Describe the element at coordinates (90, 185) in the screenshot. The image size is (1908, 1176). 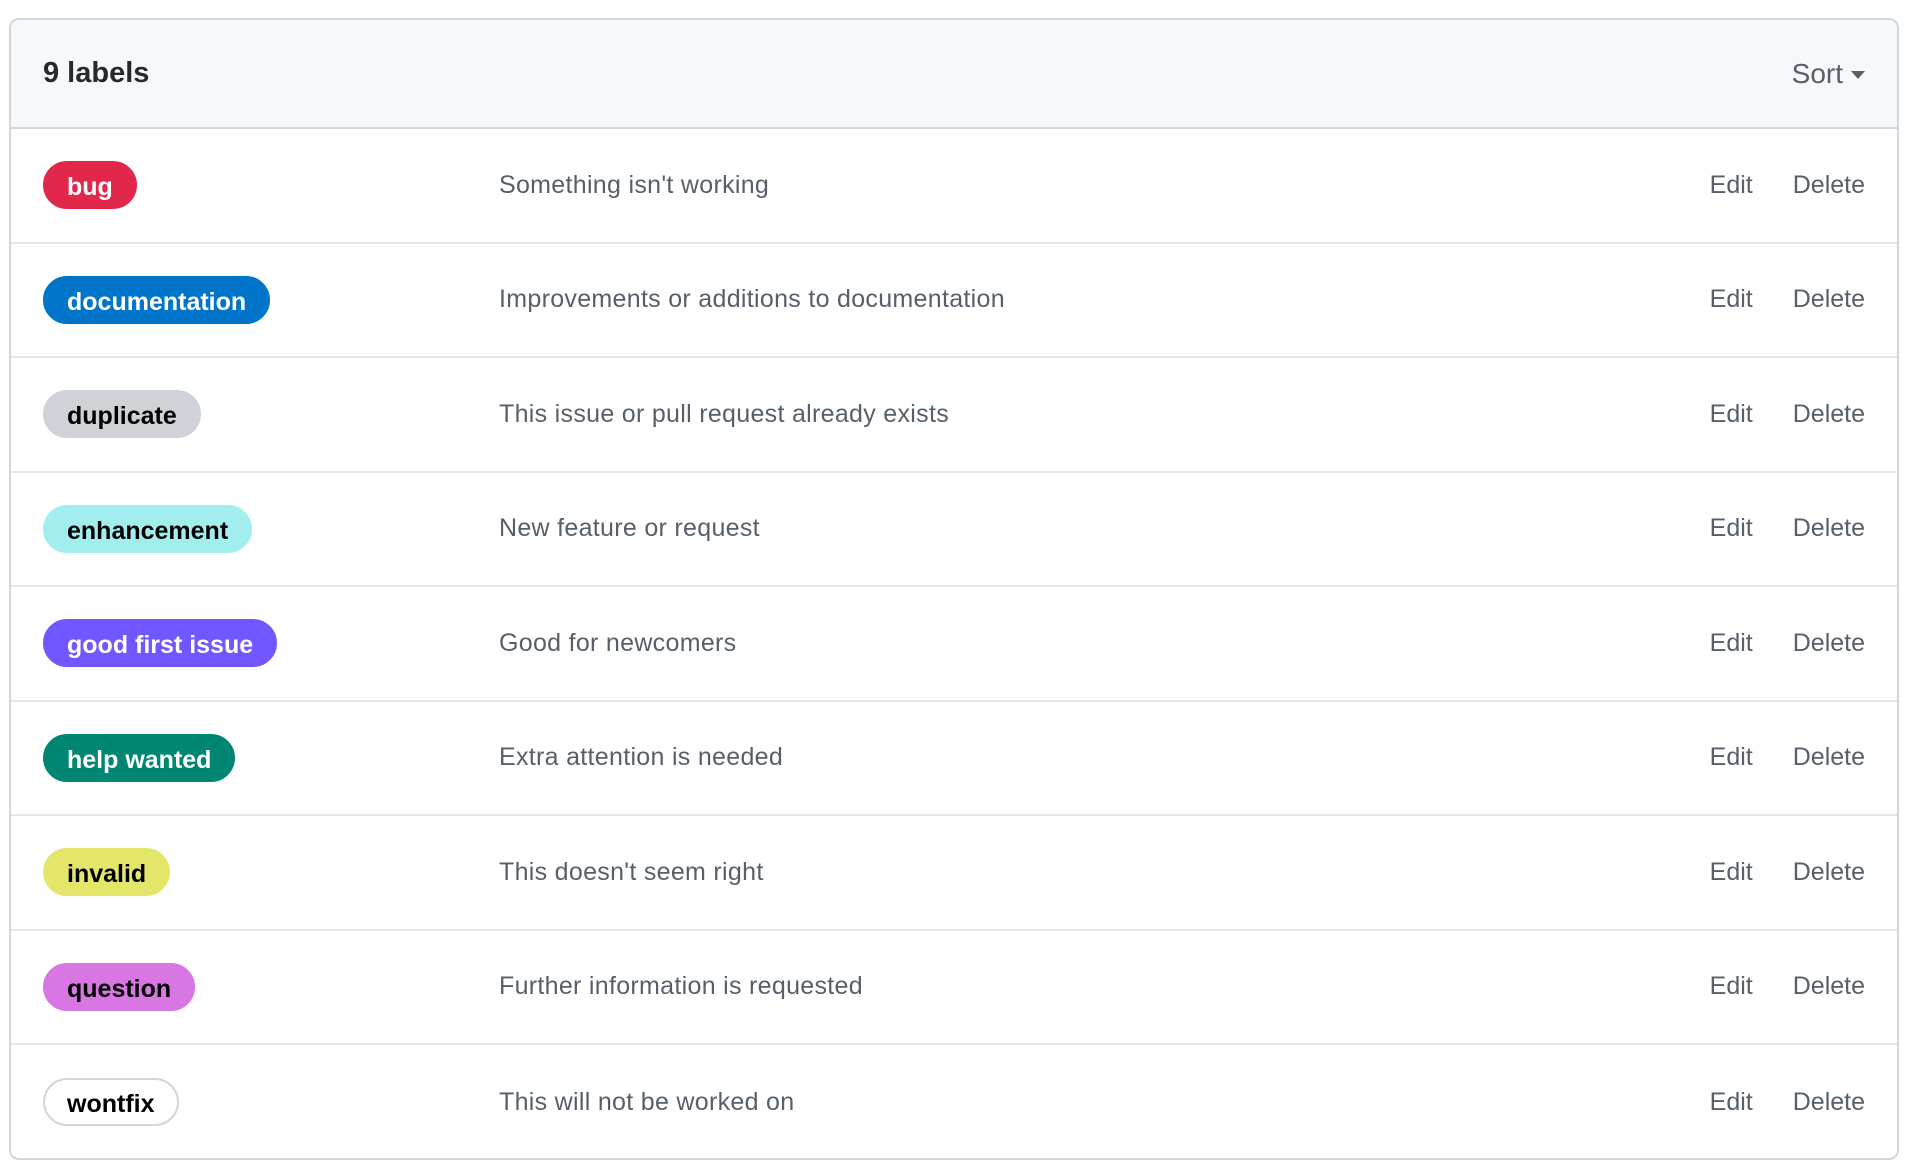
I see `label-pill: bug` at that location.